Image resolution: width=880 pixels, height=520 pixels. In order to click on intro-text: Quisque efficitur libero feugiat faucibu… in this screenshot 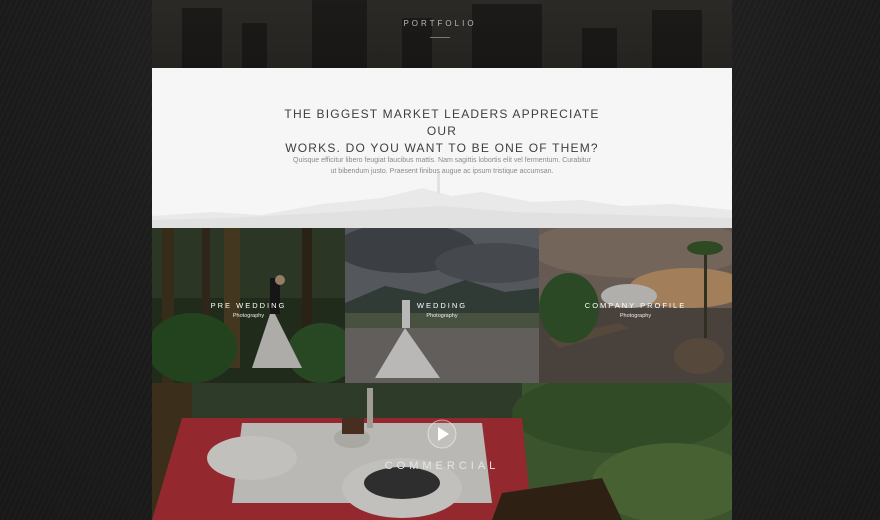, I will do `click(442, 166)`.